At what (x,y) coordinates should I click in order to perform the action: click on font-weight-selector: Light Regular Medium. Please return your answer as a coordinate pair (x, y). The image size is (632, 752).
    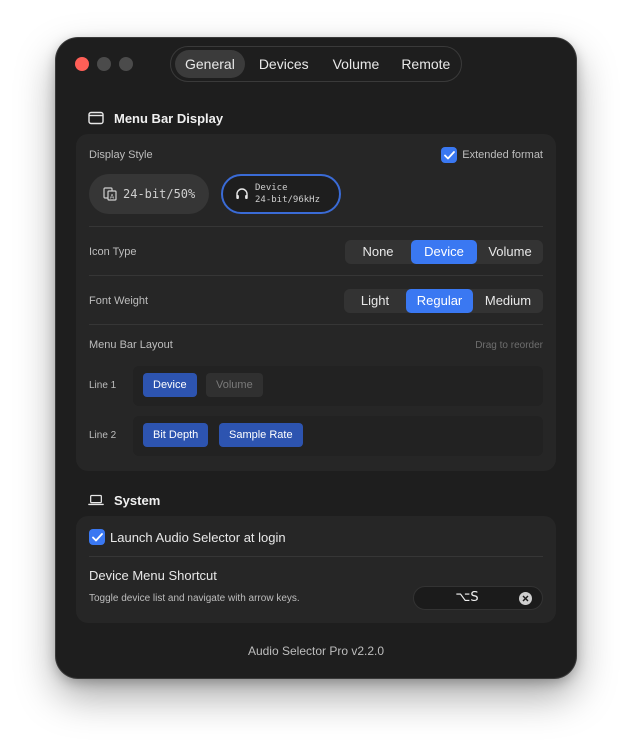
    Looking at the image, I should click on (443, 301).